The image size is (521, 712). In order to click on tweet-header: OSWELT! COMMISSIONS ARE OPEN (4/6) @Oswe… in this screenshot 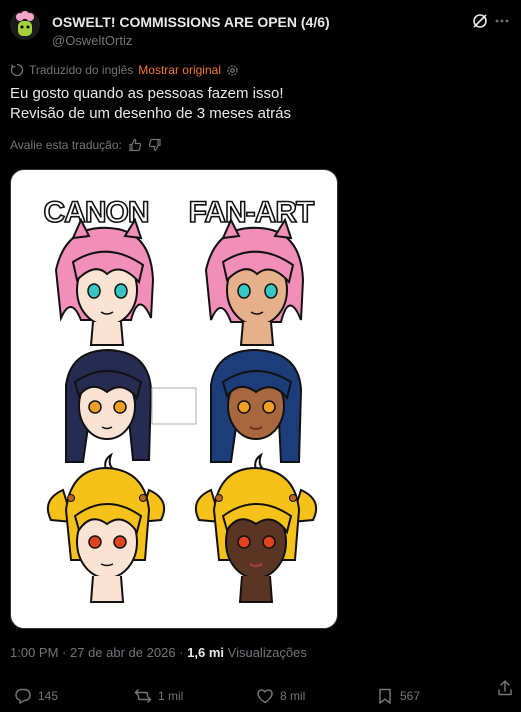, I will do `click(260, 30)`.